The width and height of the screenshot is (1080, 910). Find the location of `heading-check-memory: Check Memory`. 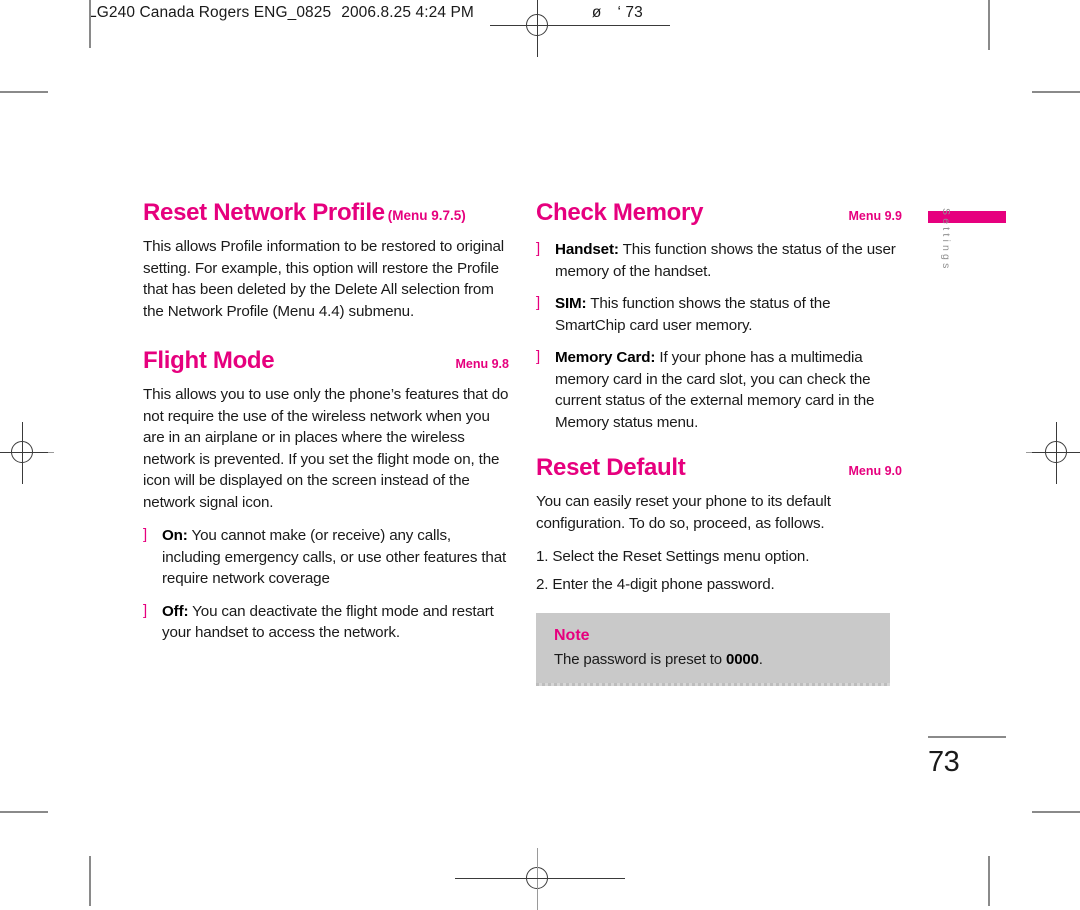

heading-check-memory: Check Memory is located at coordinates (620, 212).